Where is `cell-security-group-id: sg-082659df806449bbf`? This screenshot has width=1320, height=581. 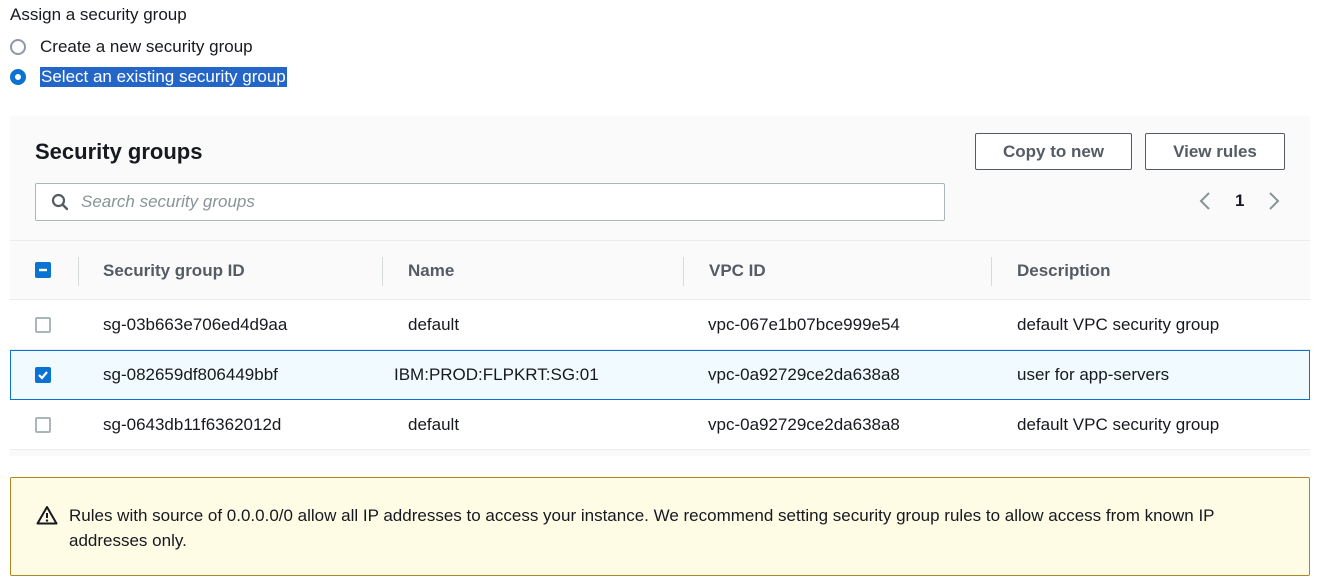 cell-security-group-id: sg-082659df806449bbf is located at coordinates (190, 374).